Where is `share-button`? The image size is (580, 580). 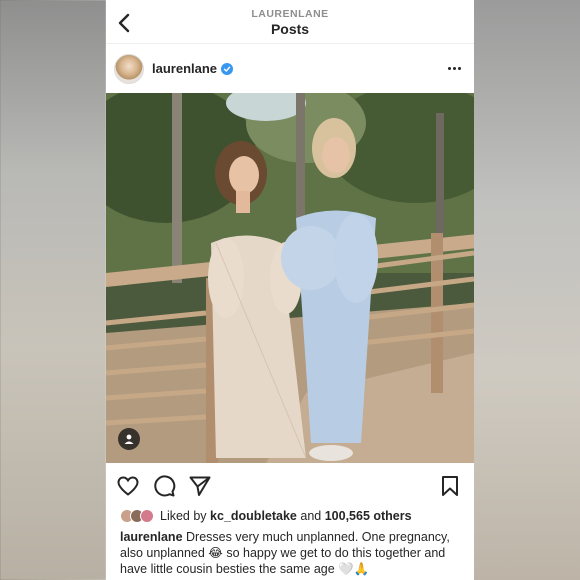
share-button is located at coordinates (200, 486).